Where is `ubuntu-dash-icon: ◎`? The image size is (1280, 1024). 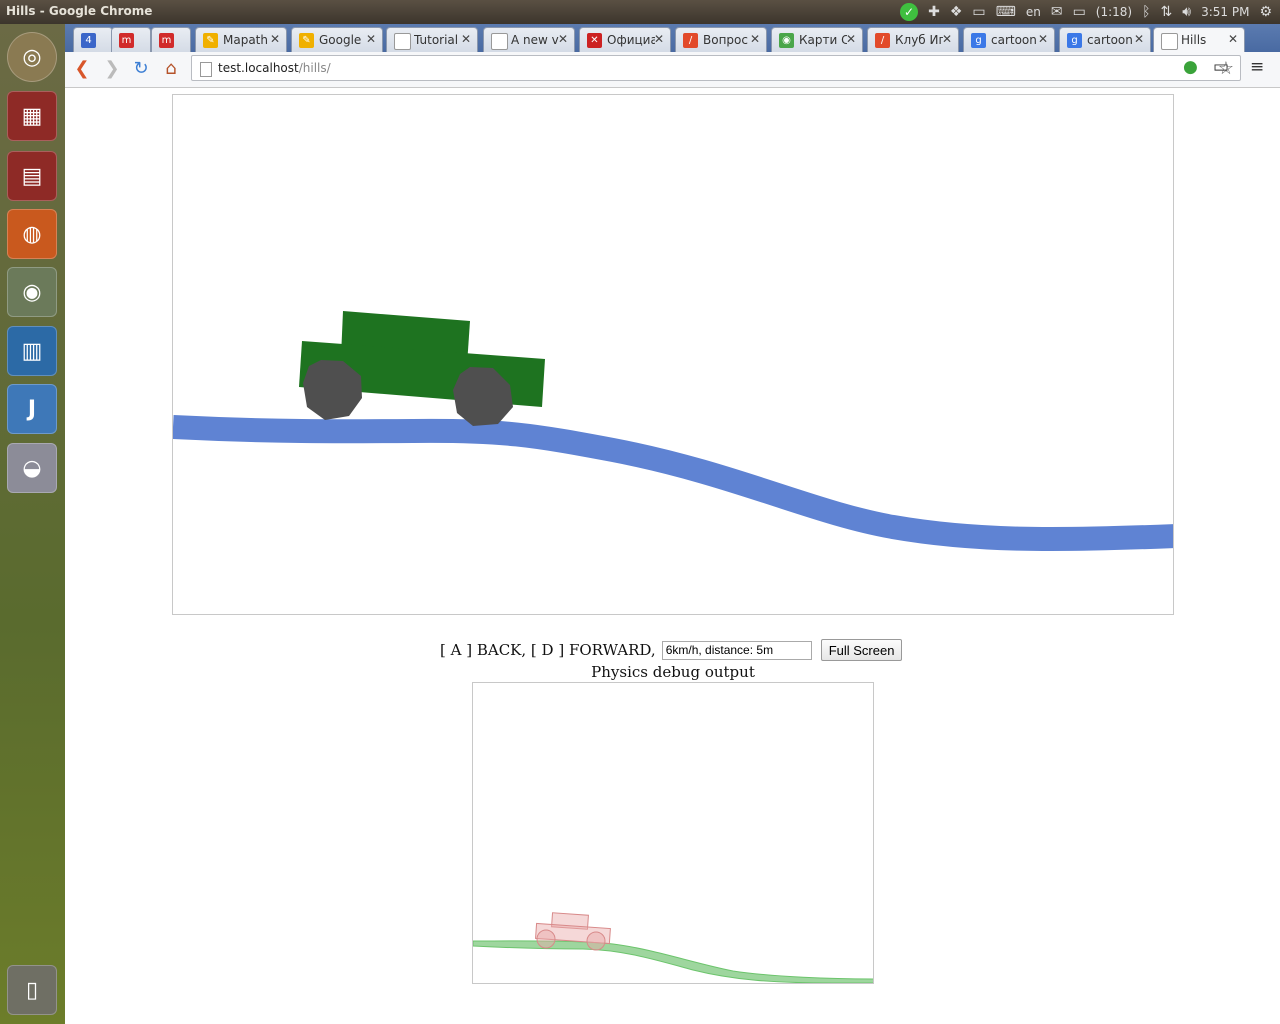
ubuntu-dash-icon: ◎ is located at coordinates (32, 57).